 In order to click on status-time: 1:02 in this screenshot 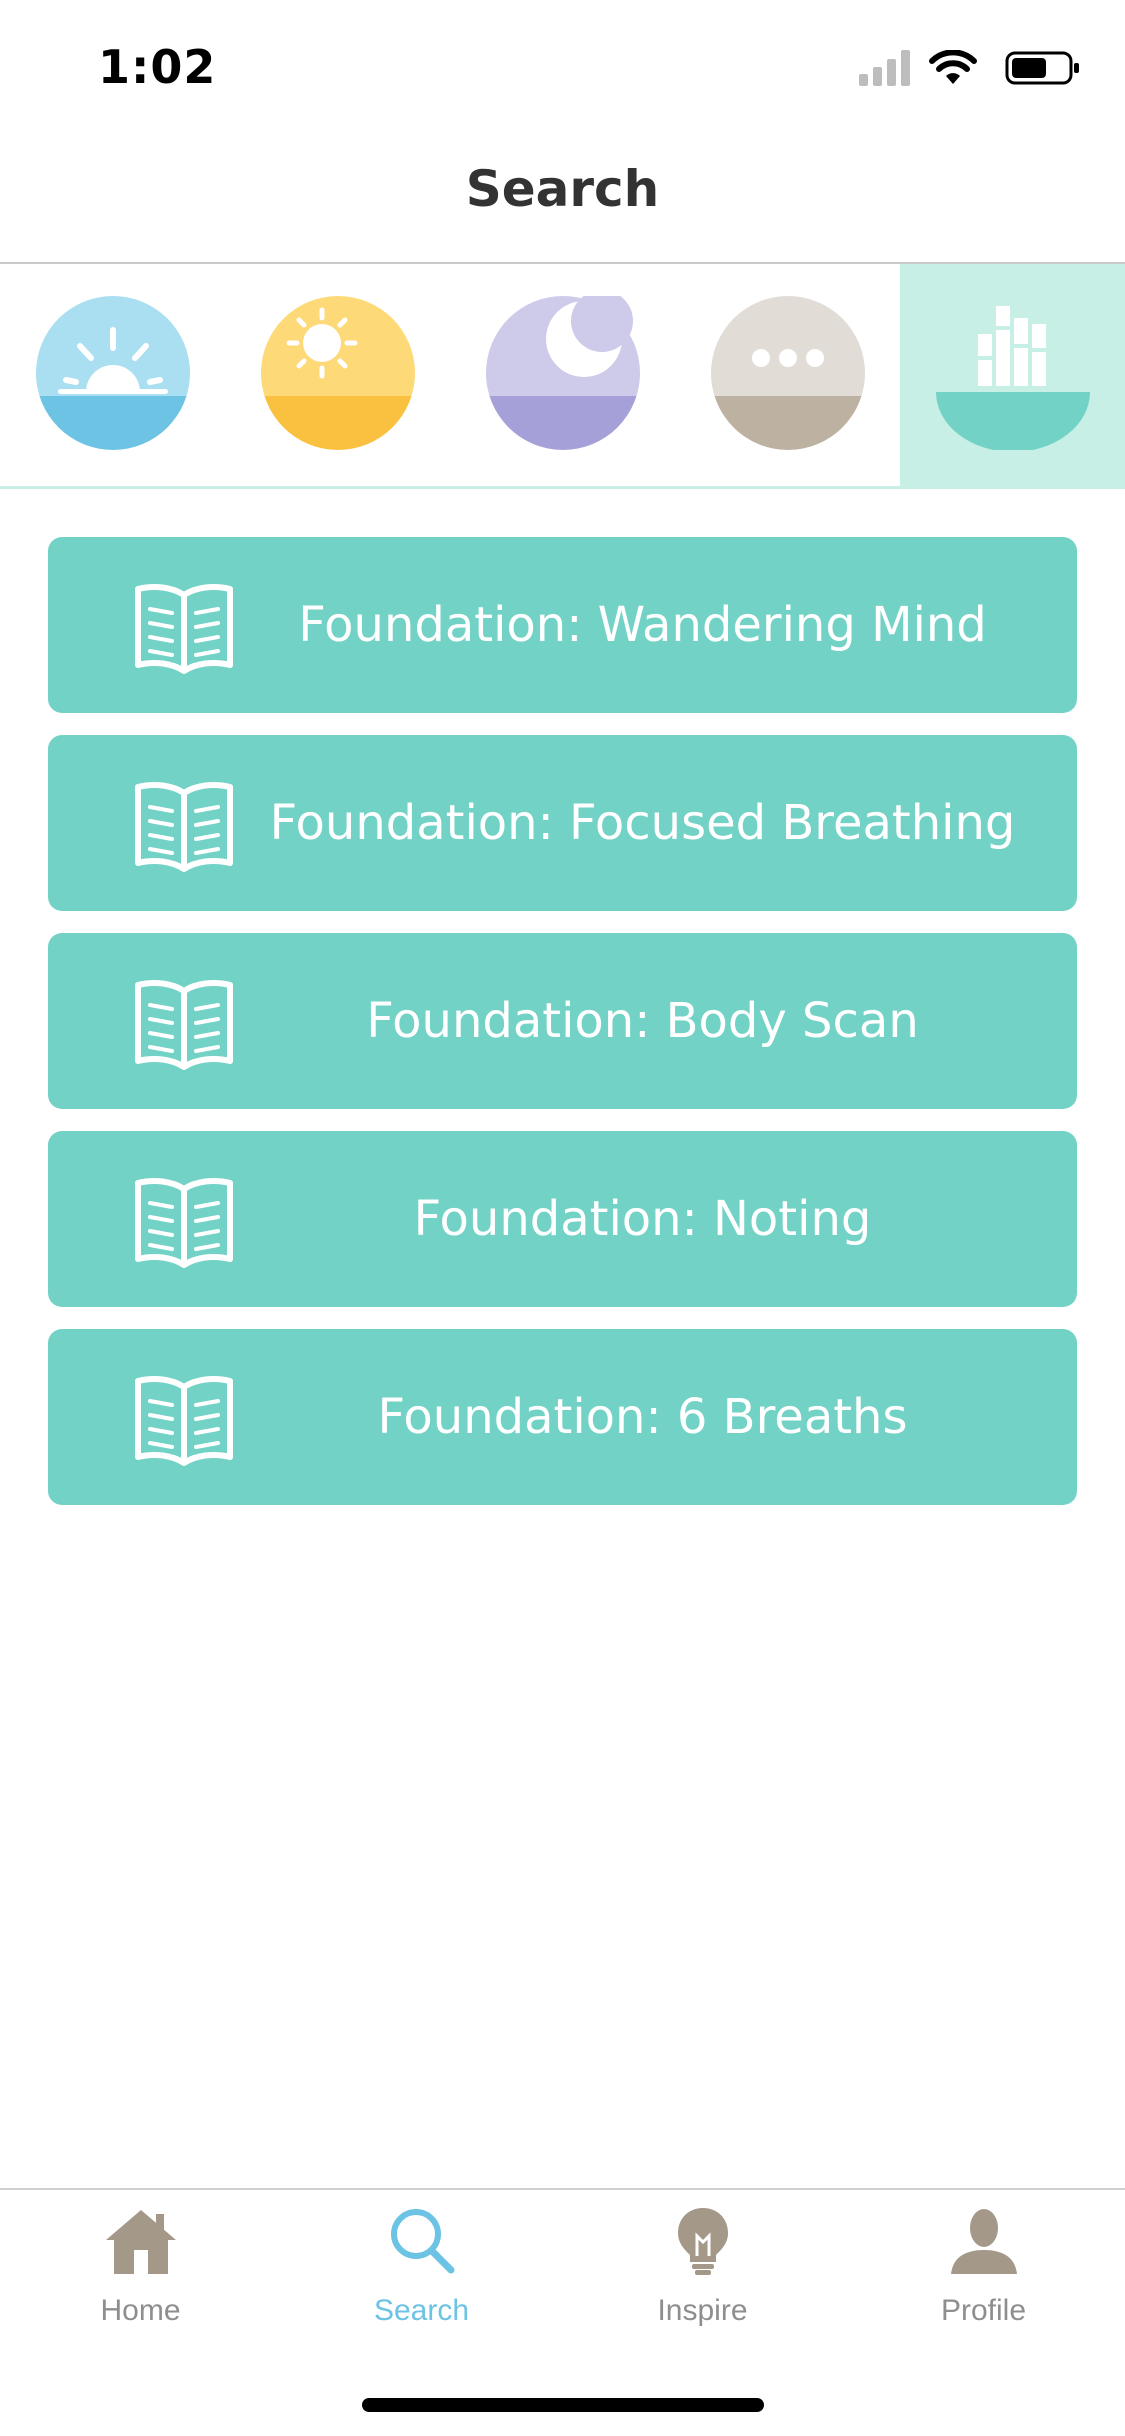, I will do `click(157, 67)`.